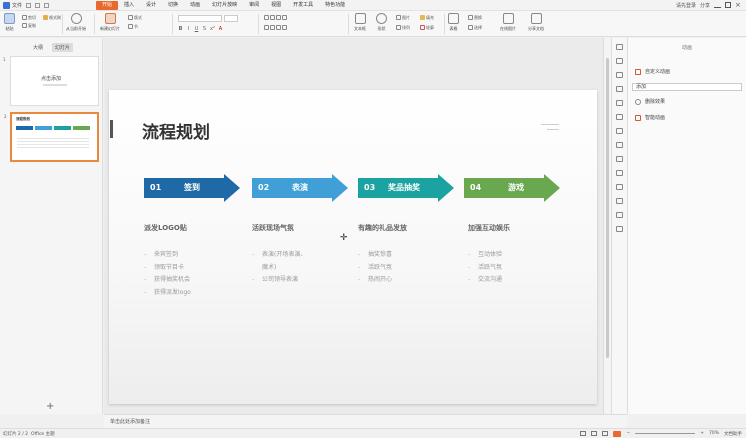 Image resolution: width=746 pixels, height=438 pixels. Describe the element at coordinates (38, 5) in the screenshot. I see `undo-icon` at that location.